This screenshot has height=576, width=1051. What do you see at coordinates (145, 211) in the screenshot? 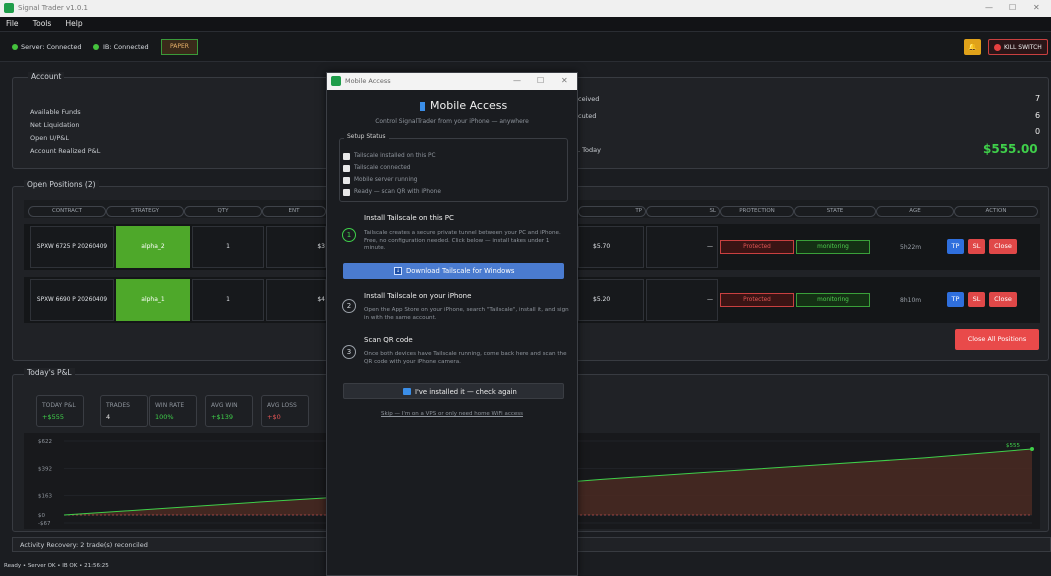
I see `header-strategy: STRATEGY` at bounding box center [145, 211].